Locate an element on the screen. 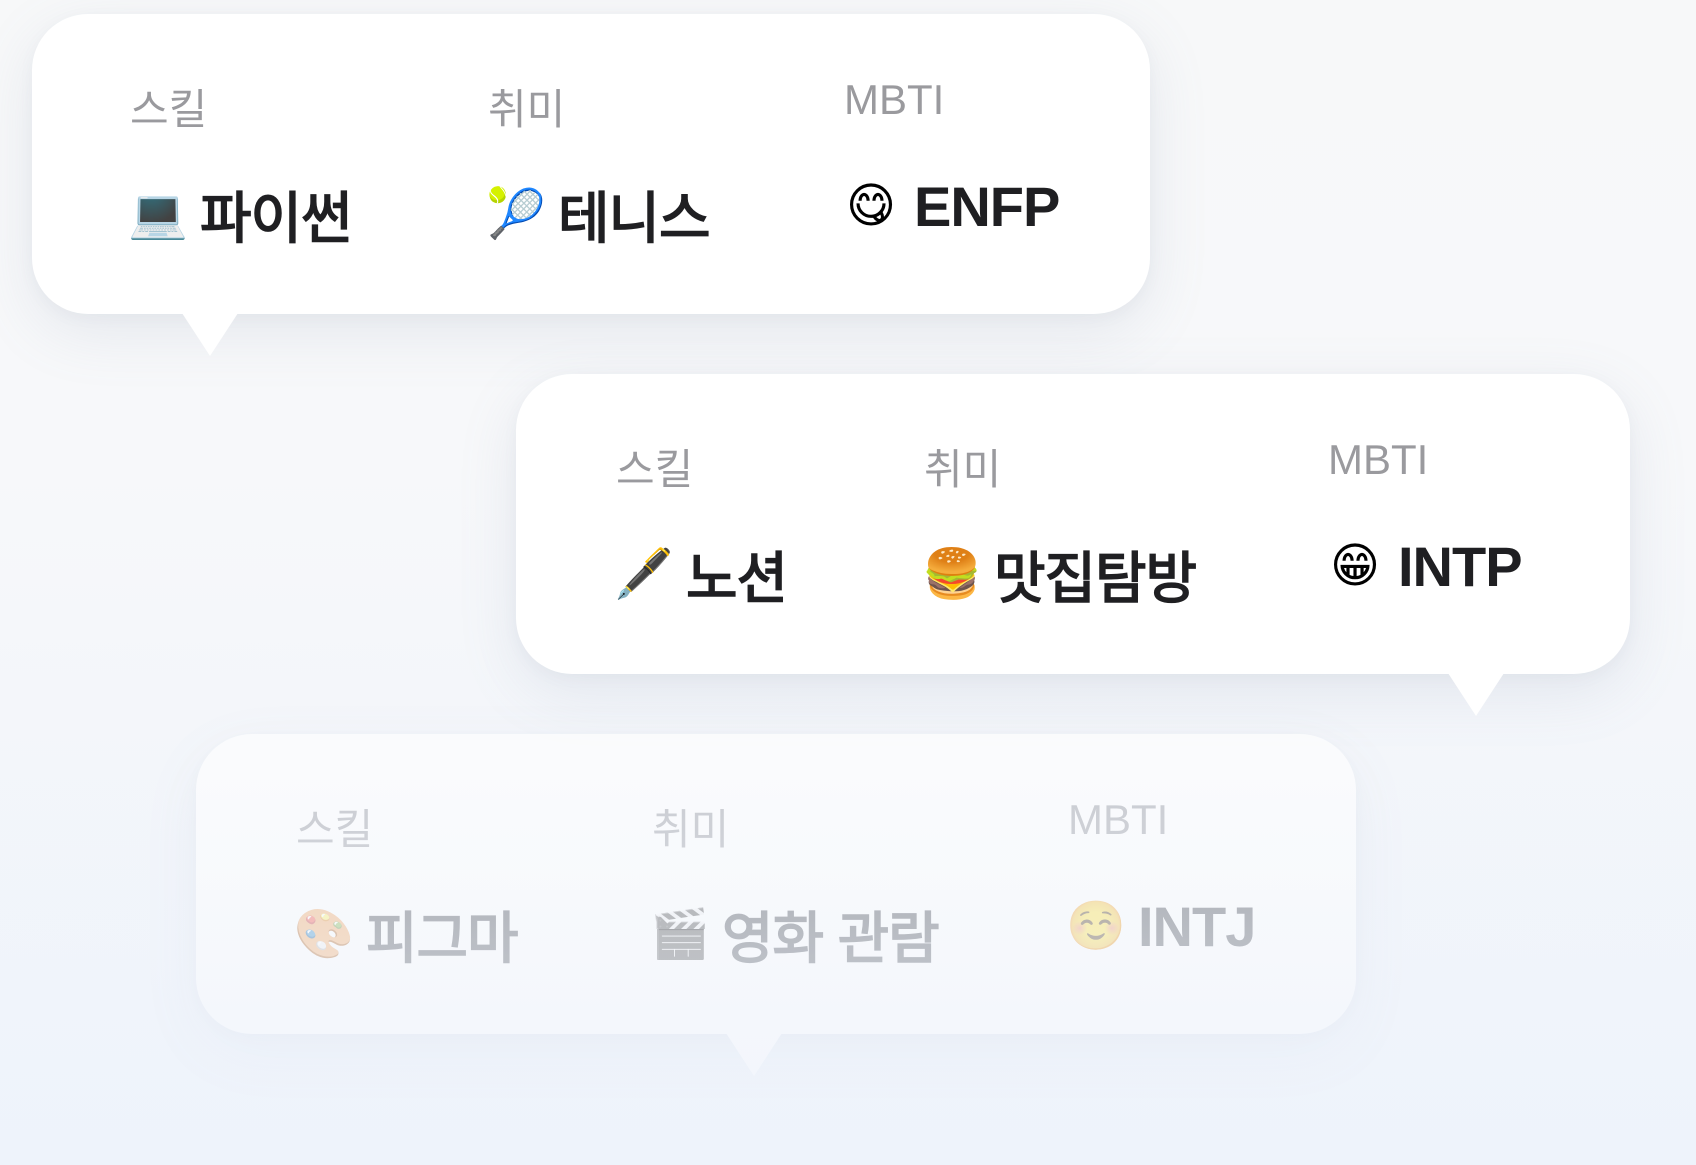 The height and width of the screenshot is (1165, 1696). yum-face-icon: 😋 is located at coordinates (871, 206).